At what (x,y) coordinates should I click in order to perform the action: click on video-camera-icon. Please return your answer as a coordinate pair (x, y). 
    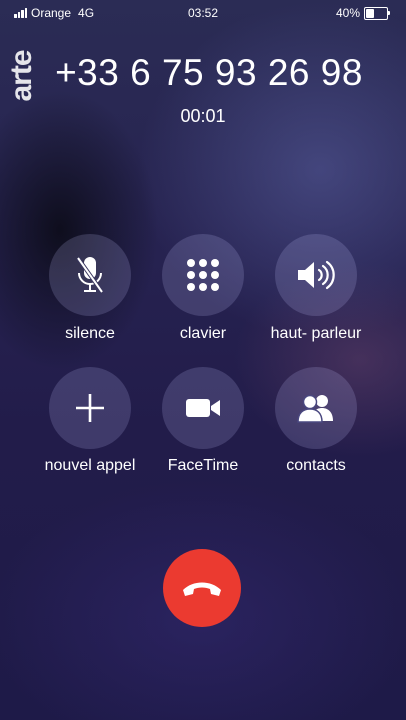
    Looking at the image, I should click on (203, 408).